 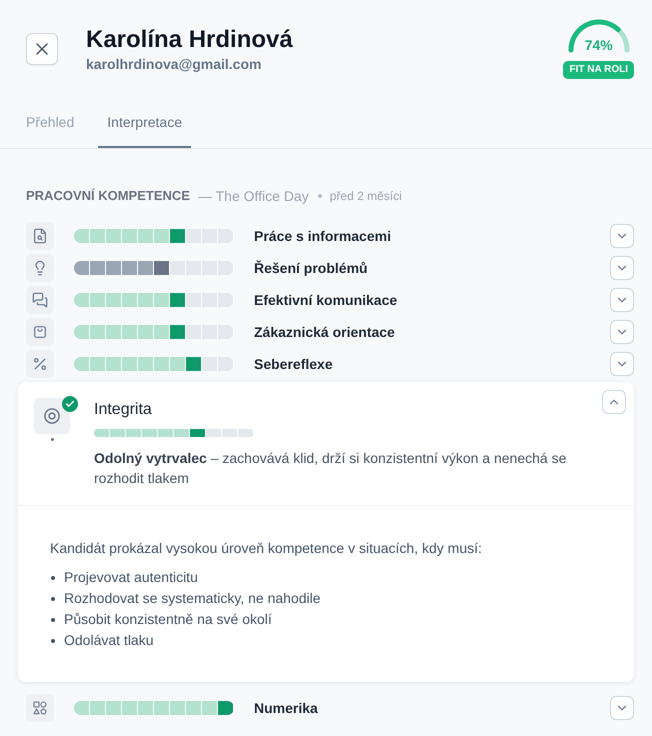 What do you see at coordinates (599, 45) in the screenshot?
I see `fit-percentage: 74%` at bounding box center [599, 45].